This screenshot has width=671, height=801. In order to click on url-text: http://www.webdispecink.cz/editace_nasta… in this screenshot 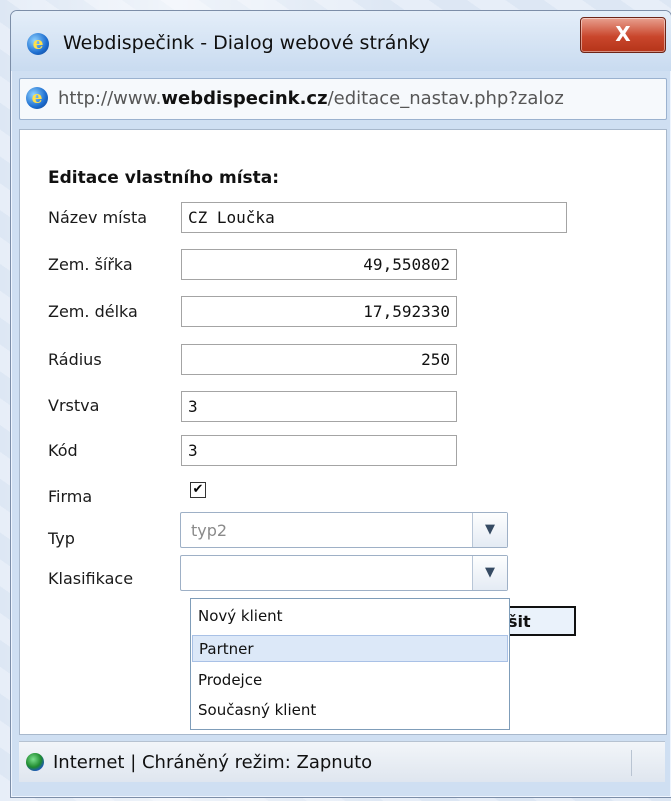, I will do `click(311, 98)`.